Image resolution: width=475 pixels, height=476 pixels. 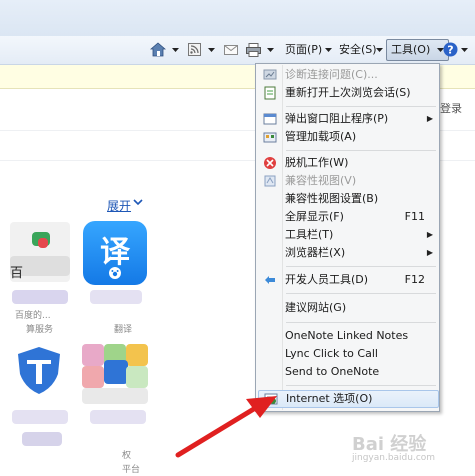 I want to click on help-icon: ?, so click(x=450, y=49).